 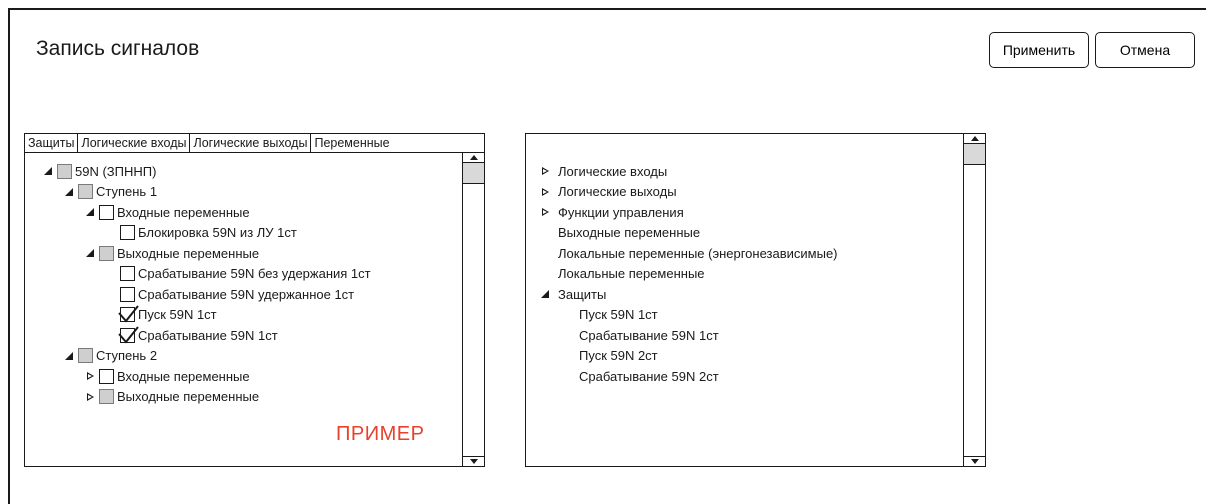 I want to click on tab-variables: Переменные, so click(x=351, y=143).